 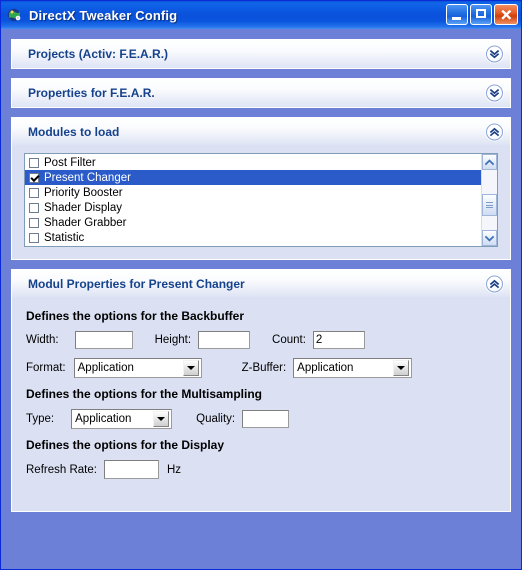 What do you see at coordinates (85, 222) in the screenshot?
I see `list-item-label: Shader Grabber` at bounding box center [85, 222].